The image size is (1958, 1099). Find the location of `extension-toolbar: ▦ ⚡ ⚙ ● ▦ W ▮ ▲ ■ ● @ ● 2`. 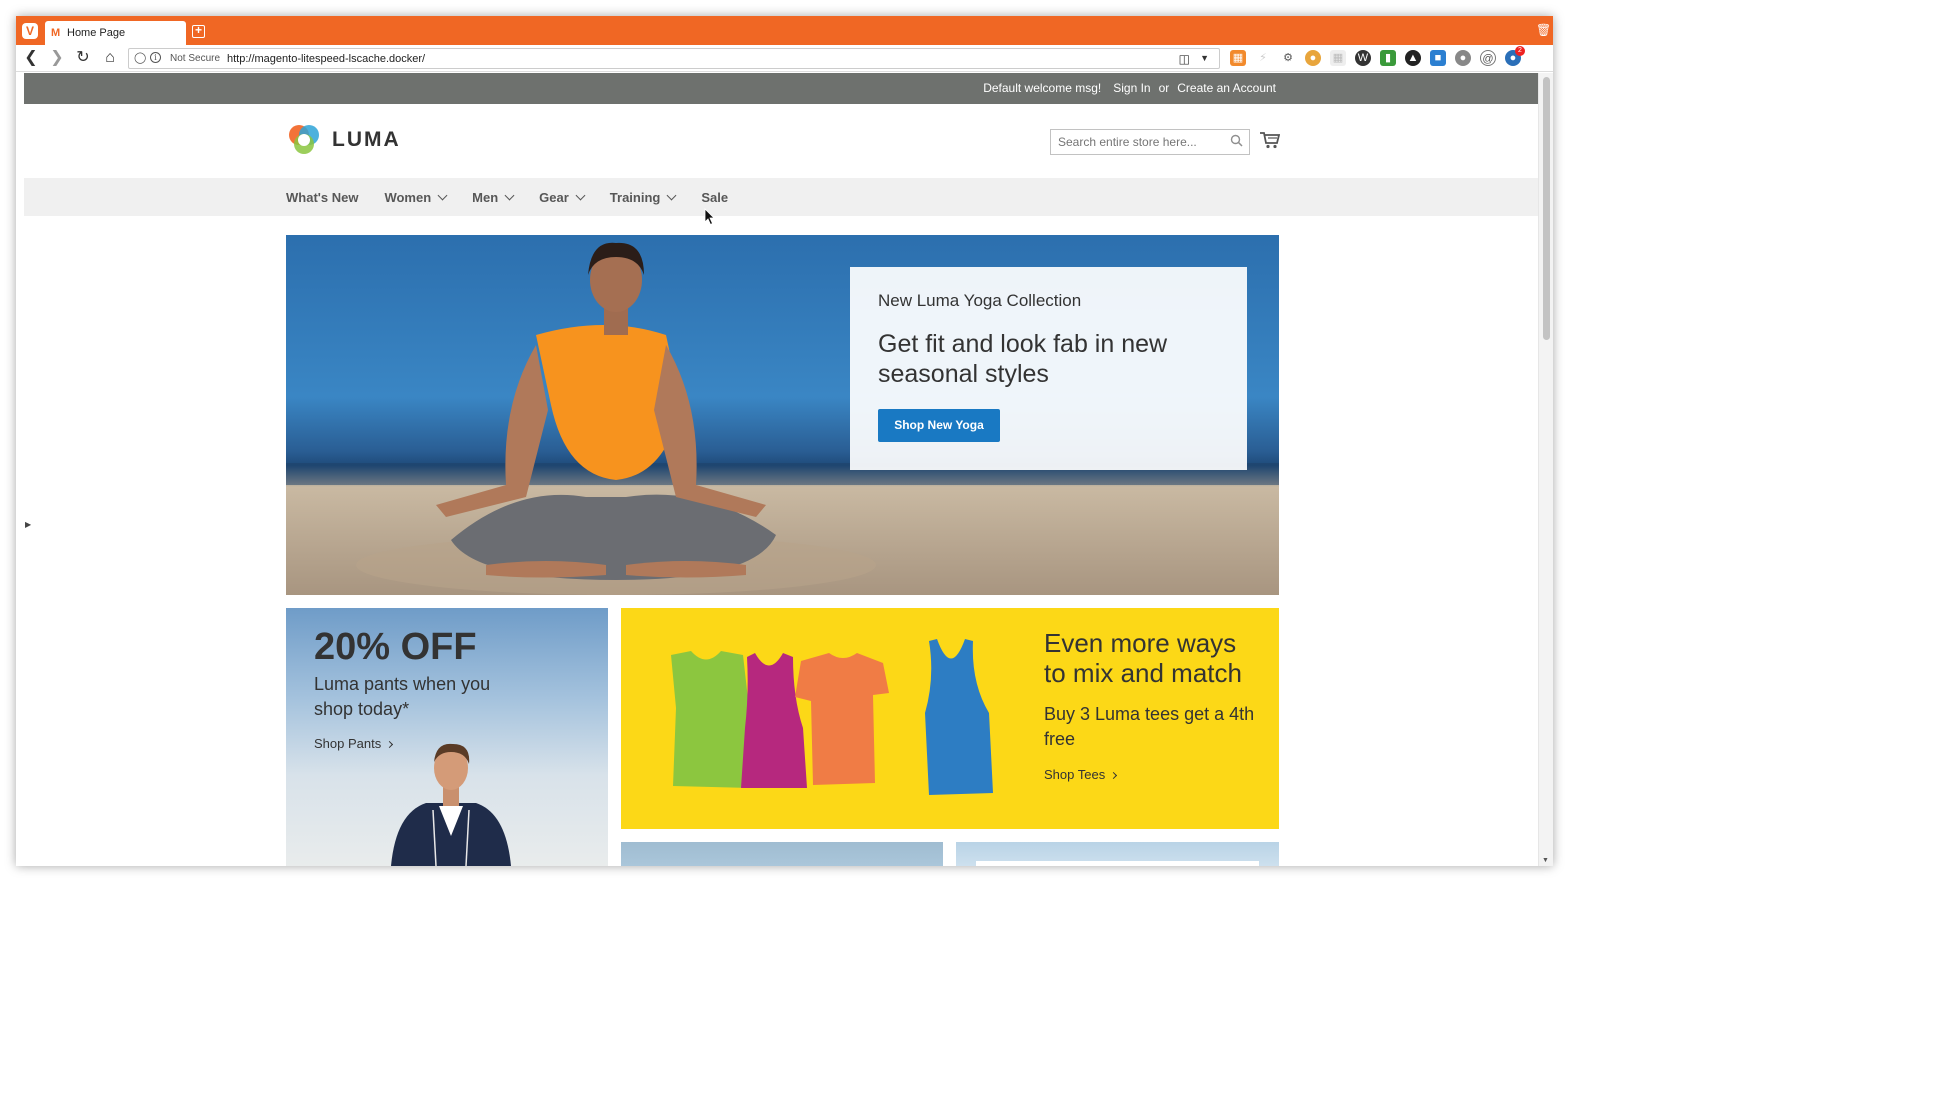

extension-toolbar: ▦ ⚡ ⚙ ● ▦ W ▮ ▲ ■ ● @ ● 2 is located at coordinates (1377, 57).